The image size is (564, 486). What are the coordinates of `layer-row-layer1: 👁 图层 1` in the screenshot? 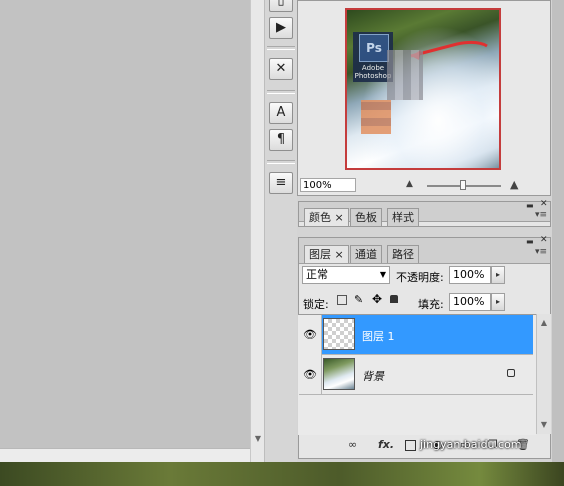 It's located at (416, 335).